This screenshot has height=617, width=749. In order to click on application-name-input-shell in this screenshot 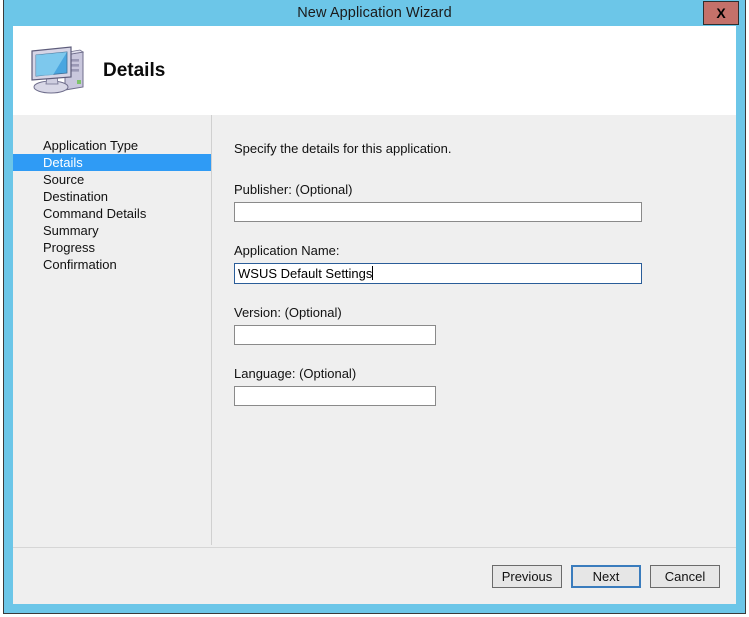, I will do `click(438, 273)`.